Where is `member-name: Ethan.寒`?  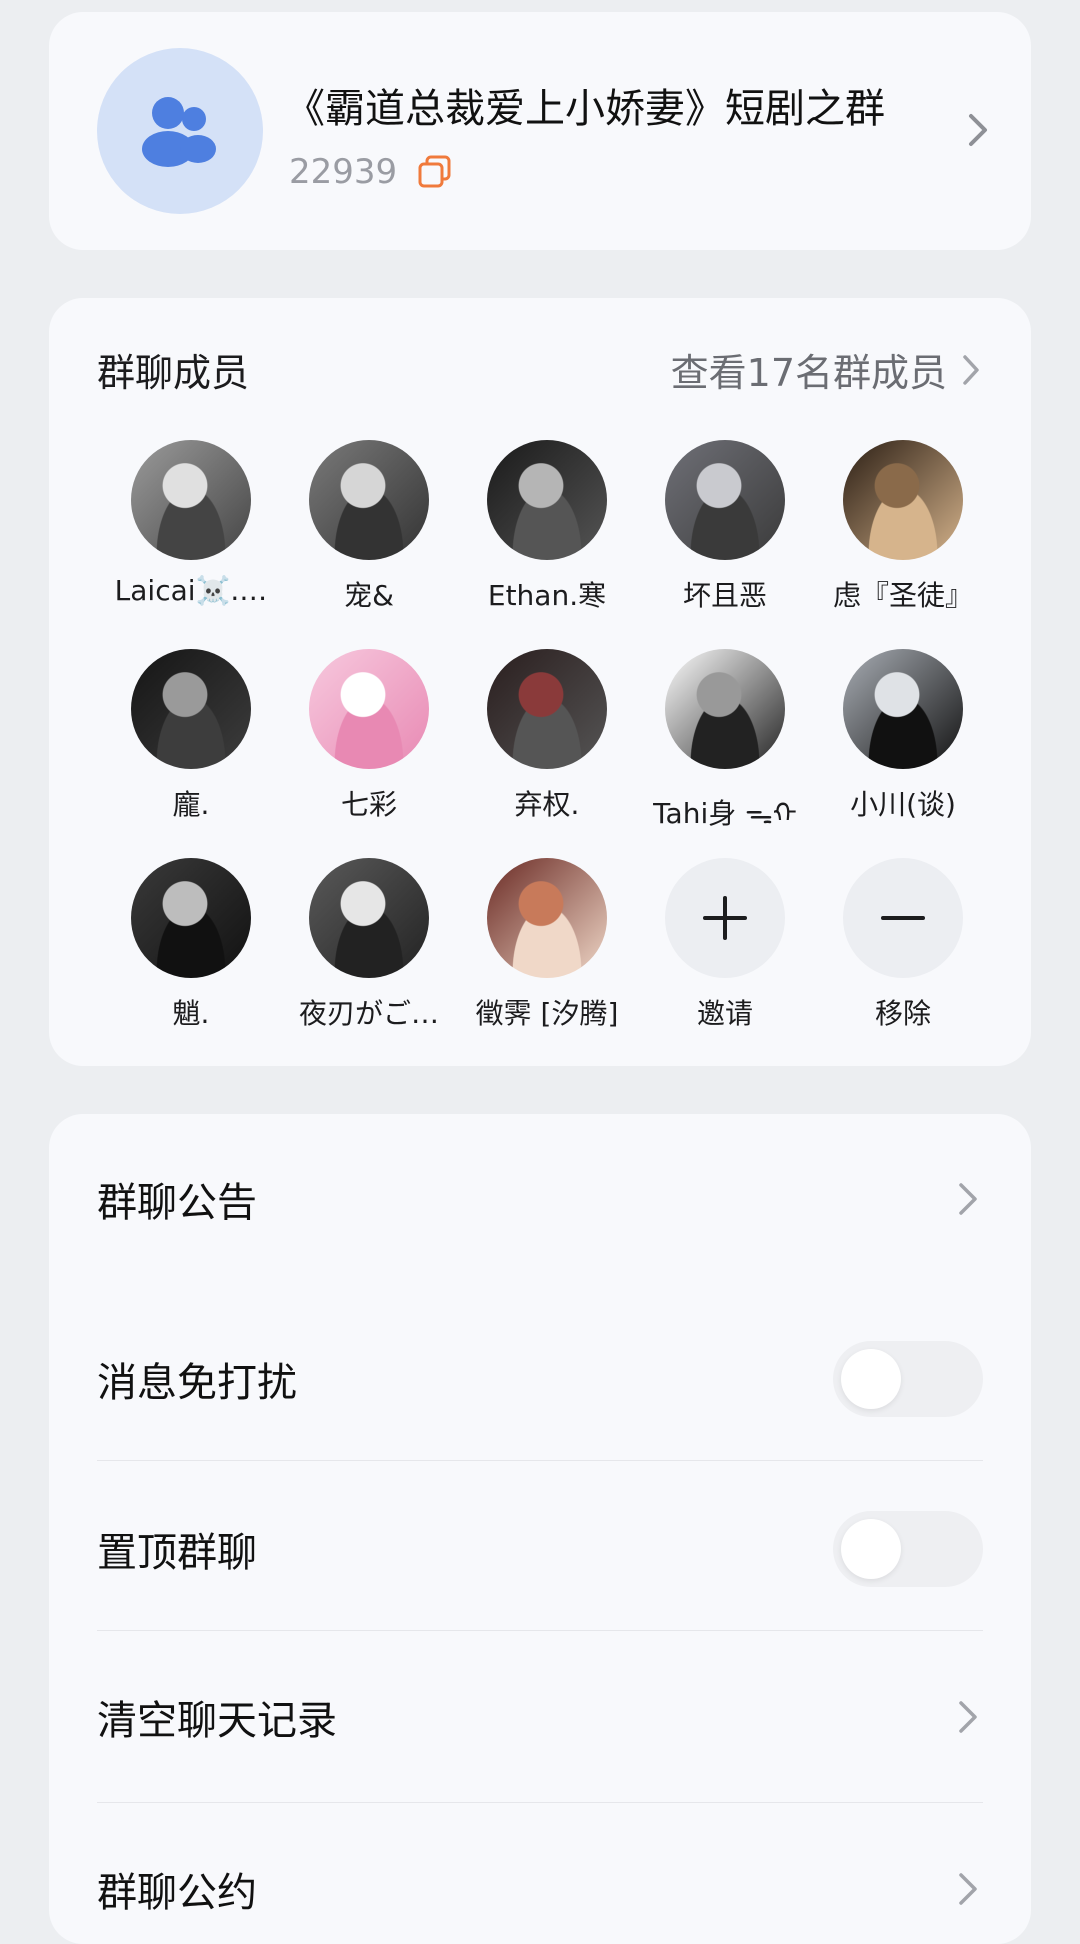 member-name: Ethan.寒 is located at coordinates (547, 595).